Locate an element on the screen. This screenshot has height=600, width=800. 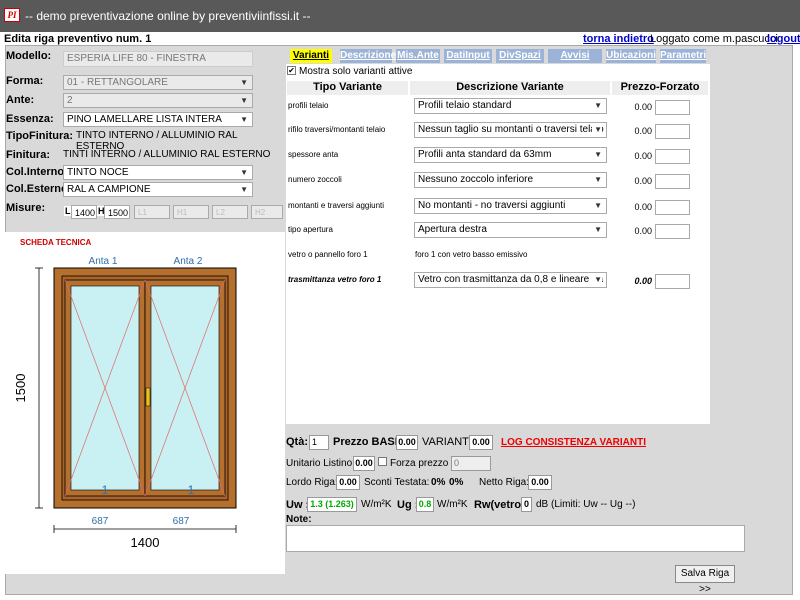
tab-datiinput: DatiInput is located at coordinates (468, 56).